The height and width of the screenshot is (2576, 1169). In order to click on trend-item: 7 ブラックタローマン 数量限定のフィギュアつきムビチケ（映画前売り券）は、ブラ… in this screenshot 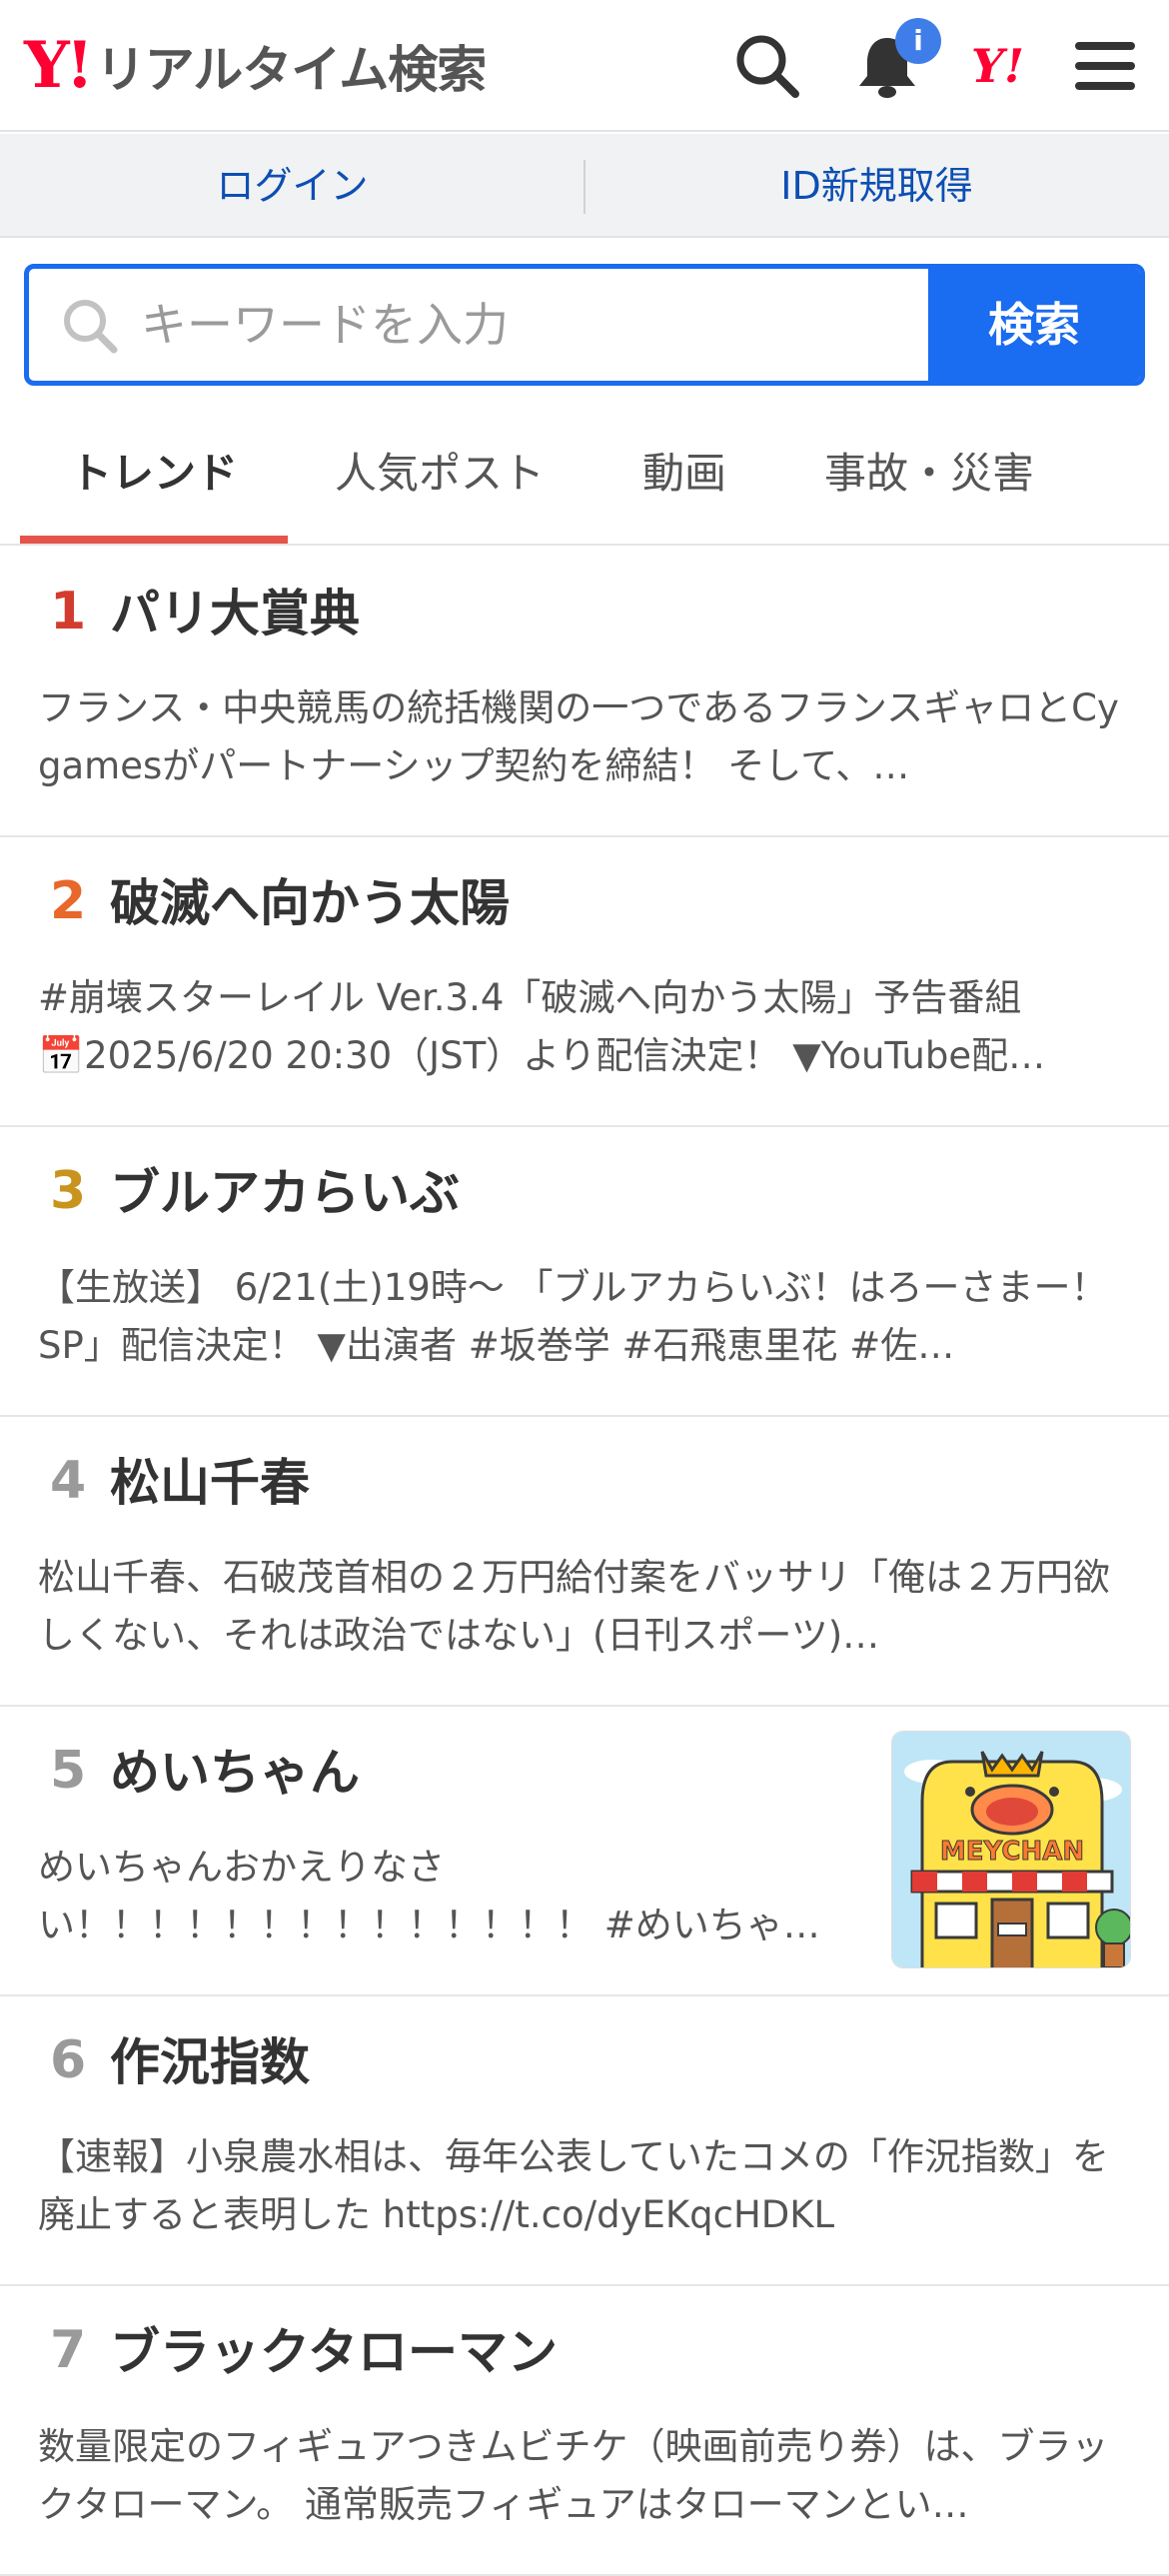, I will do `click(584, 2431)`.